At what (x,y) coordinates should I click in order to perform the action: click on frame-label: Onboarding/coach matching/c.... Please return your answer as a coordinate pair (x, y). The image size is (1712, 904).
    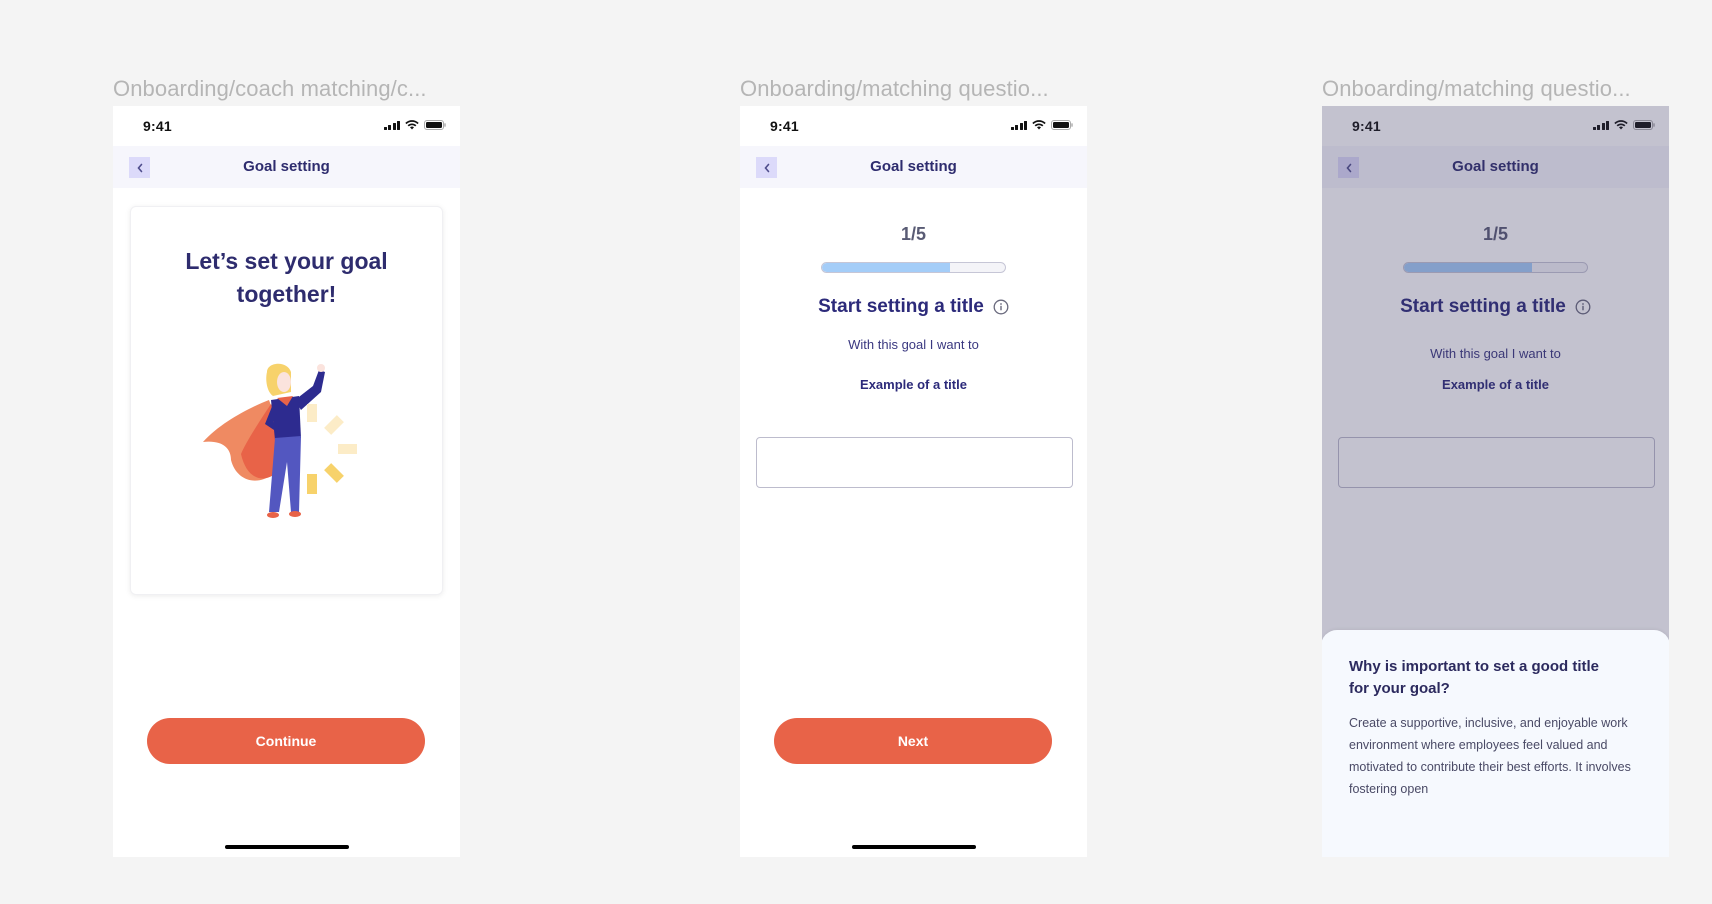
    Looking at the image, I should click on (270, 88).